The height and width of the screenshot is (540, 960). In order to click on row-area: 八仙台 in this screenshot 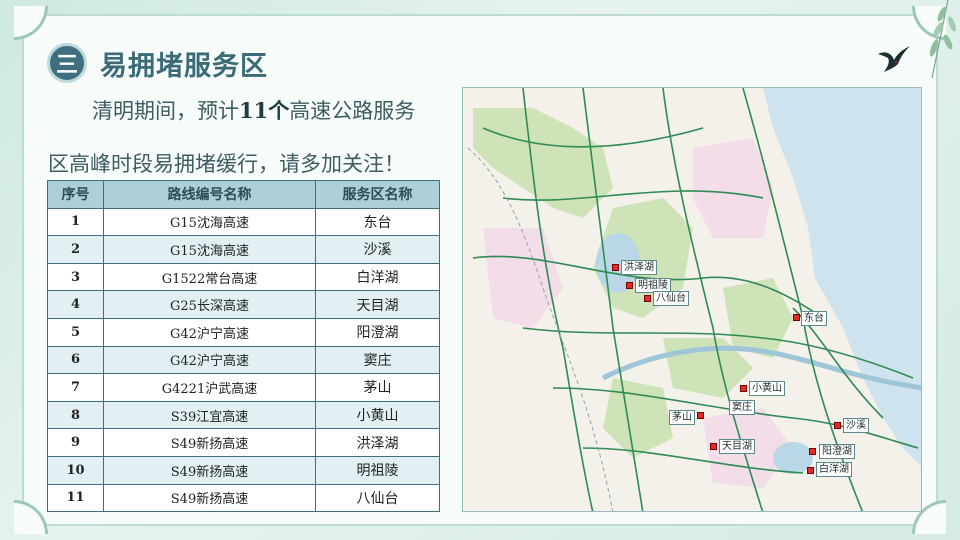, I will do `click(377, 498)`.